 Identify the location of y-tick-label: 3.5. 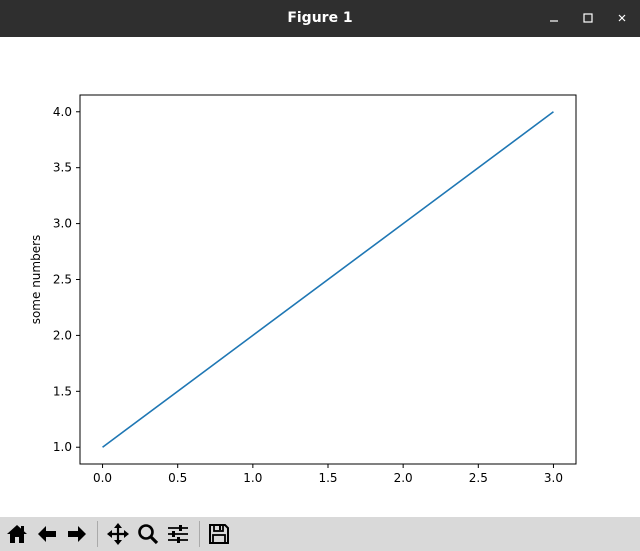
(62, 168).